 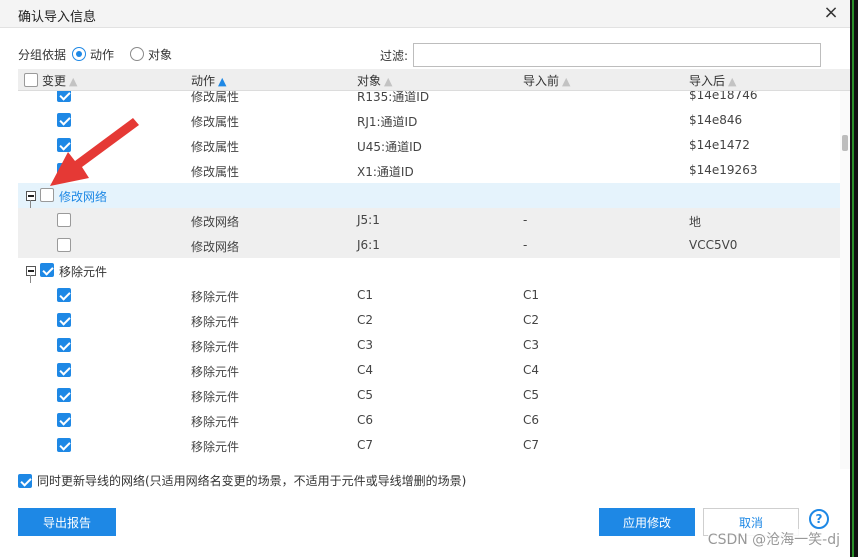 I want to click on cell-object: U45:通道ID, so click(x=389, y=147).